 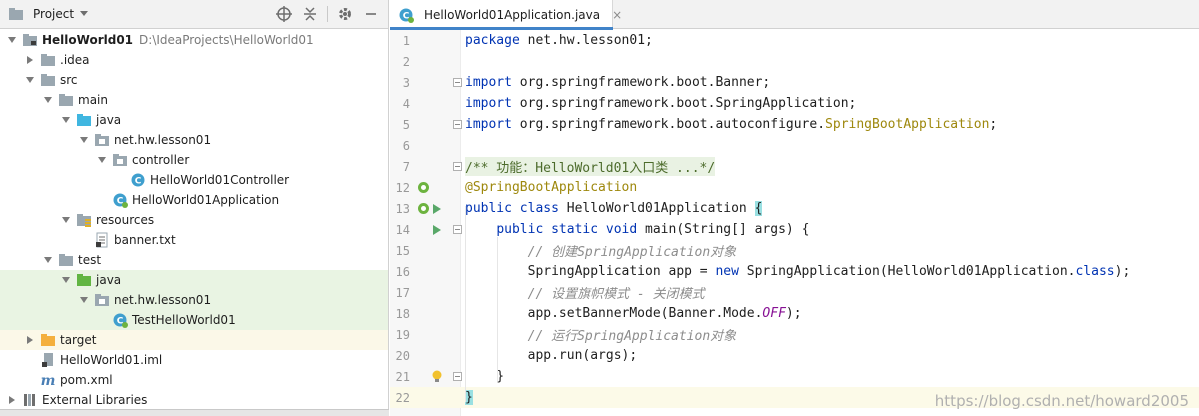 What do you see at coordinates (163, 140) in the screenshot?
I see `tree-item-label: net.hw.lesson01` at bounding box center [163, 140].